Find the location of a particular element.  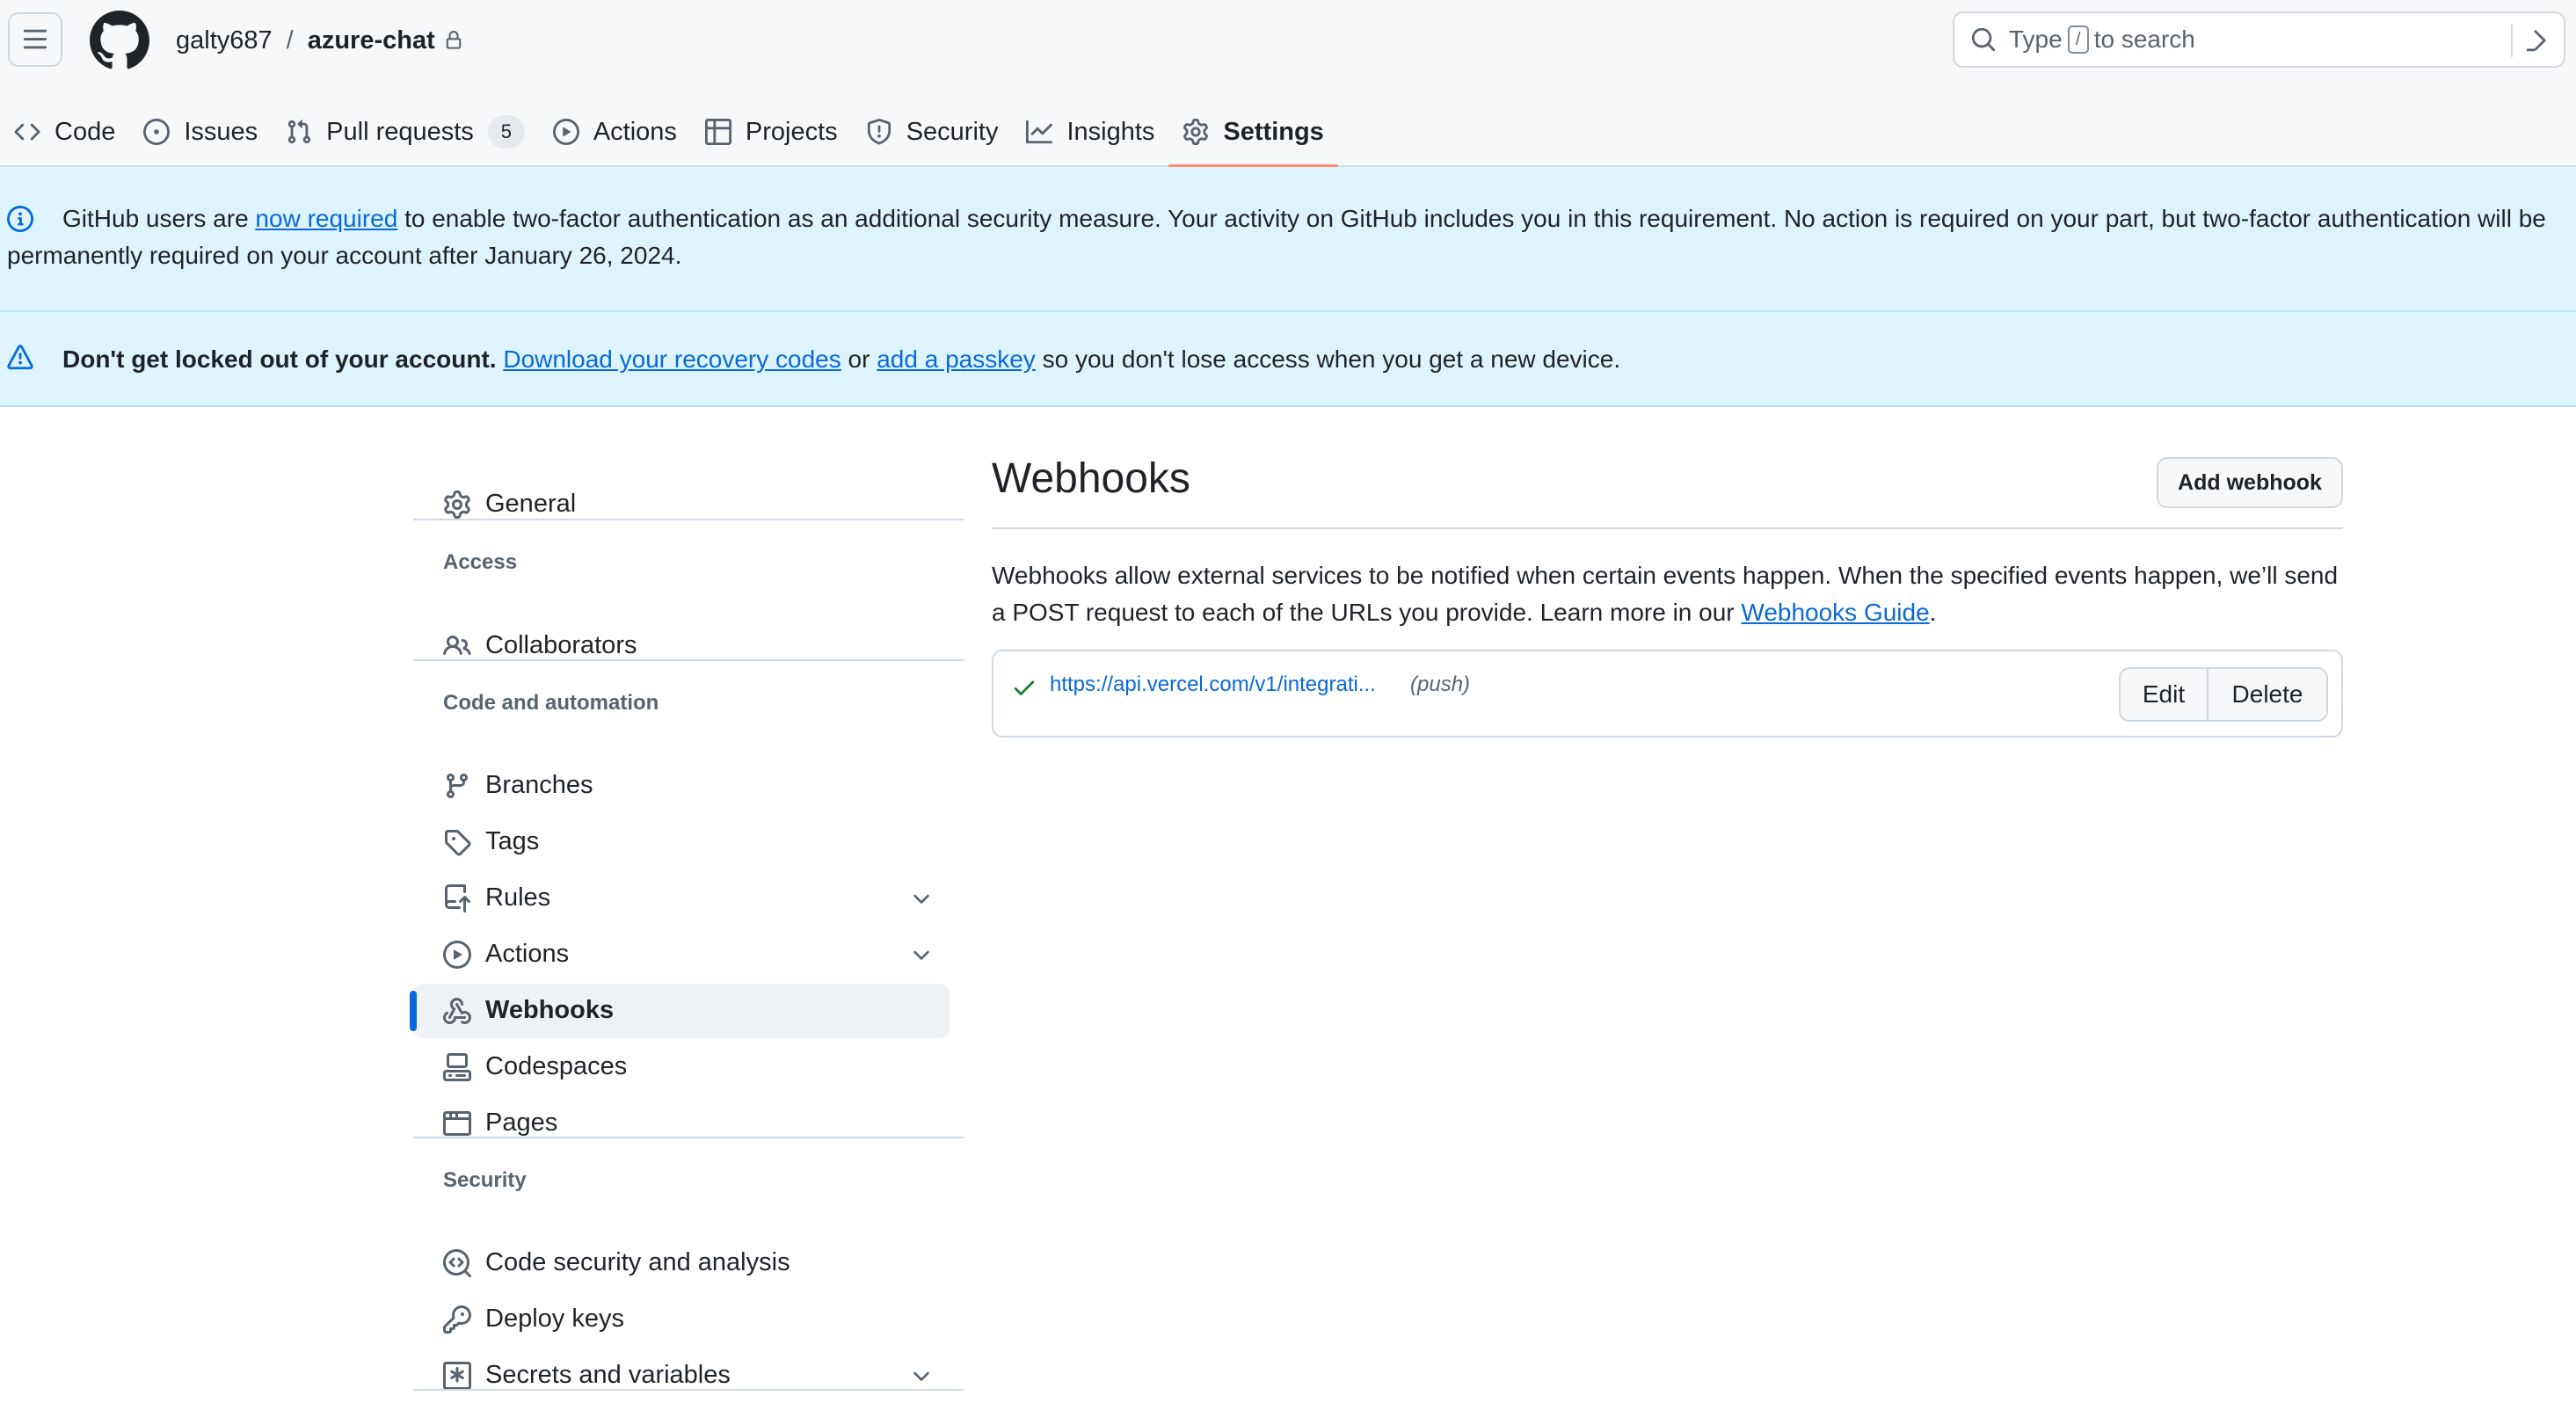

tab-actions: Actions is located at coordinates (615, 132).